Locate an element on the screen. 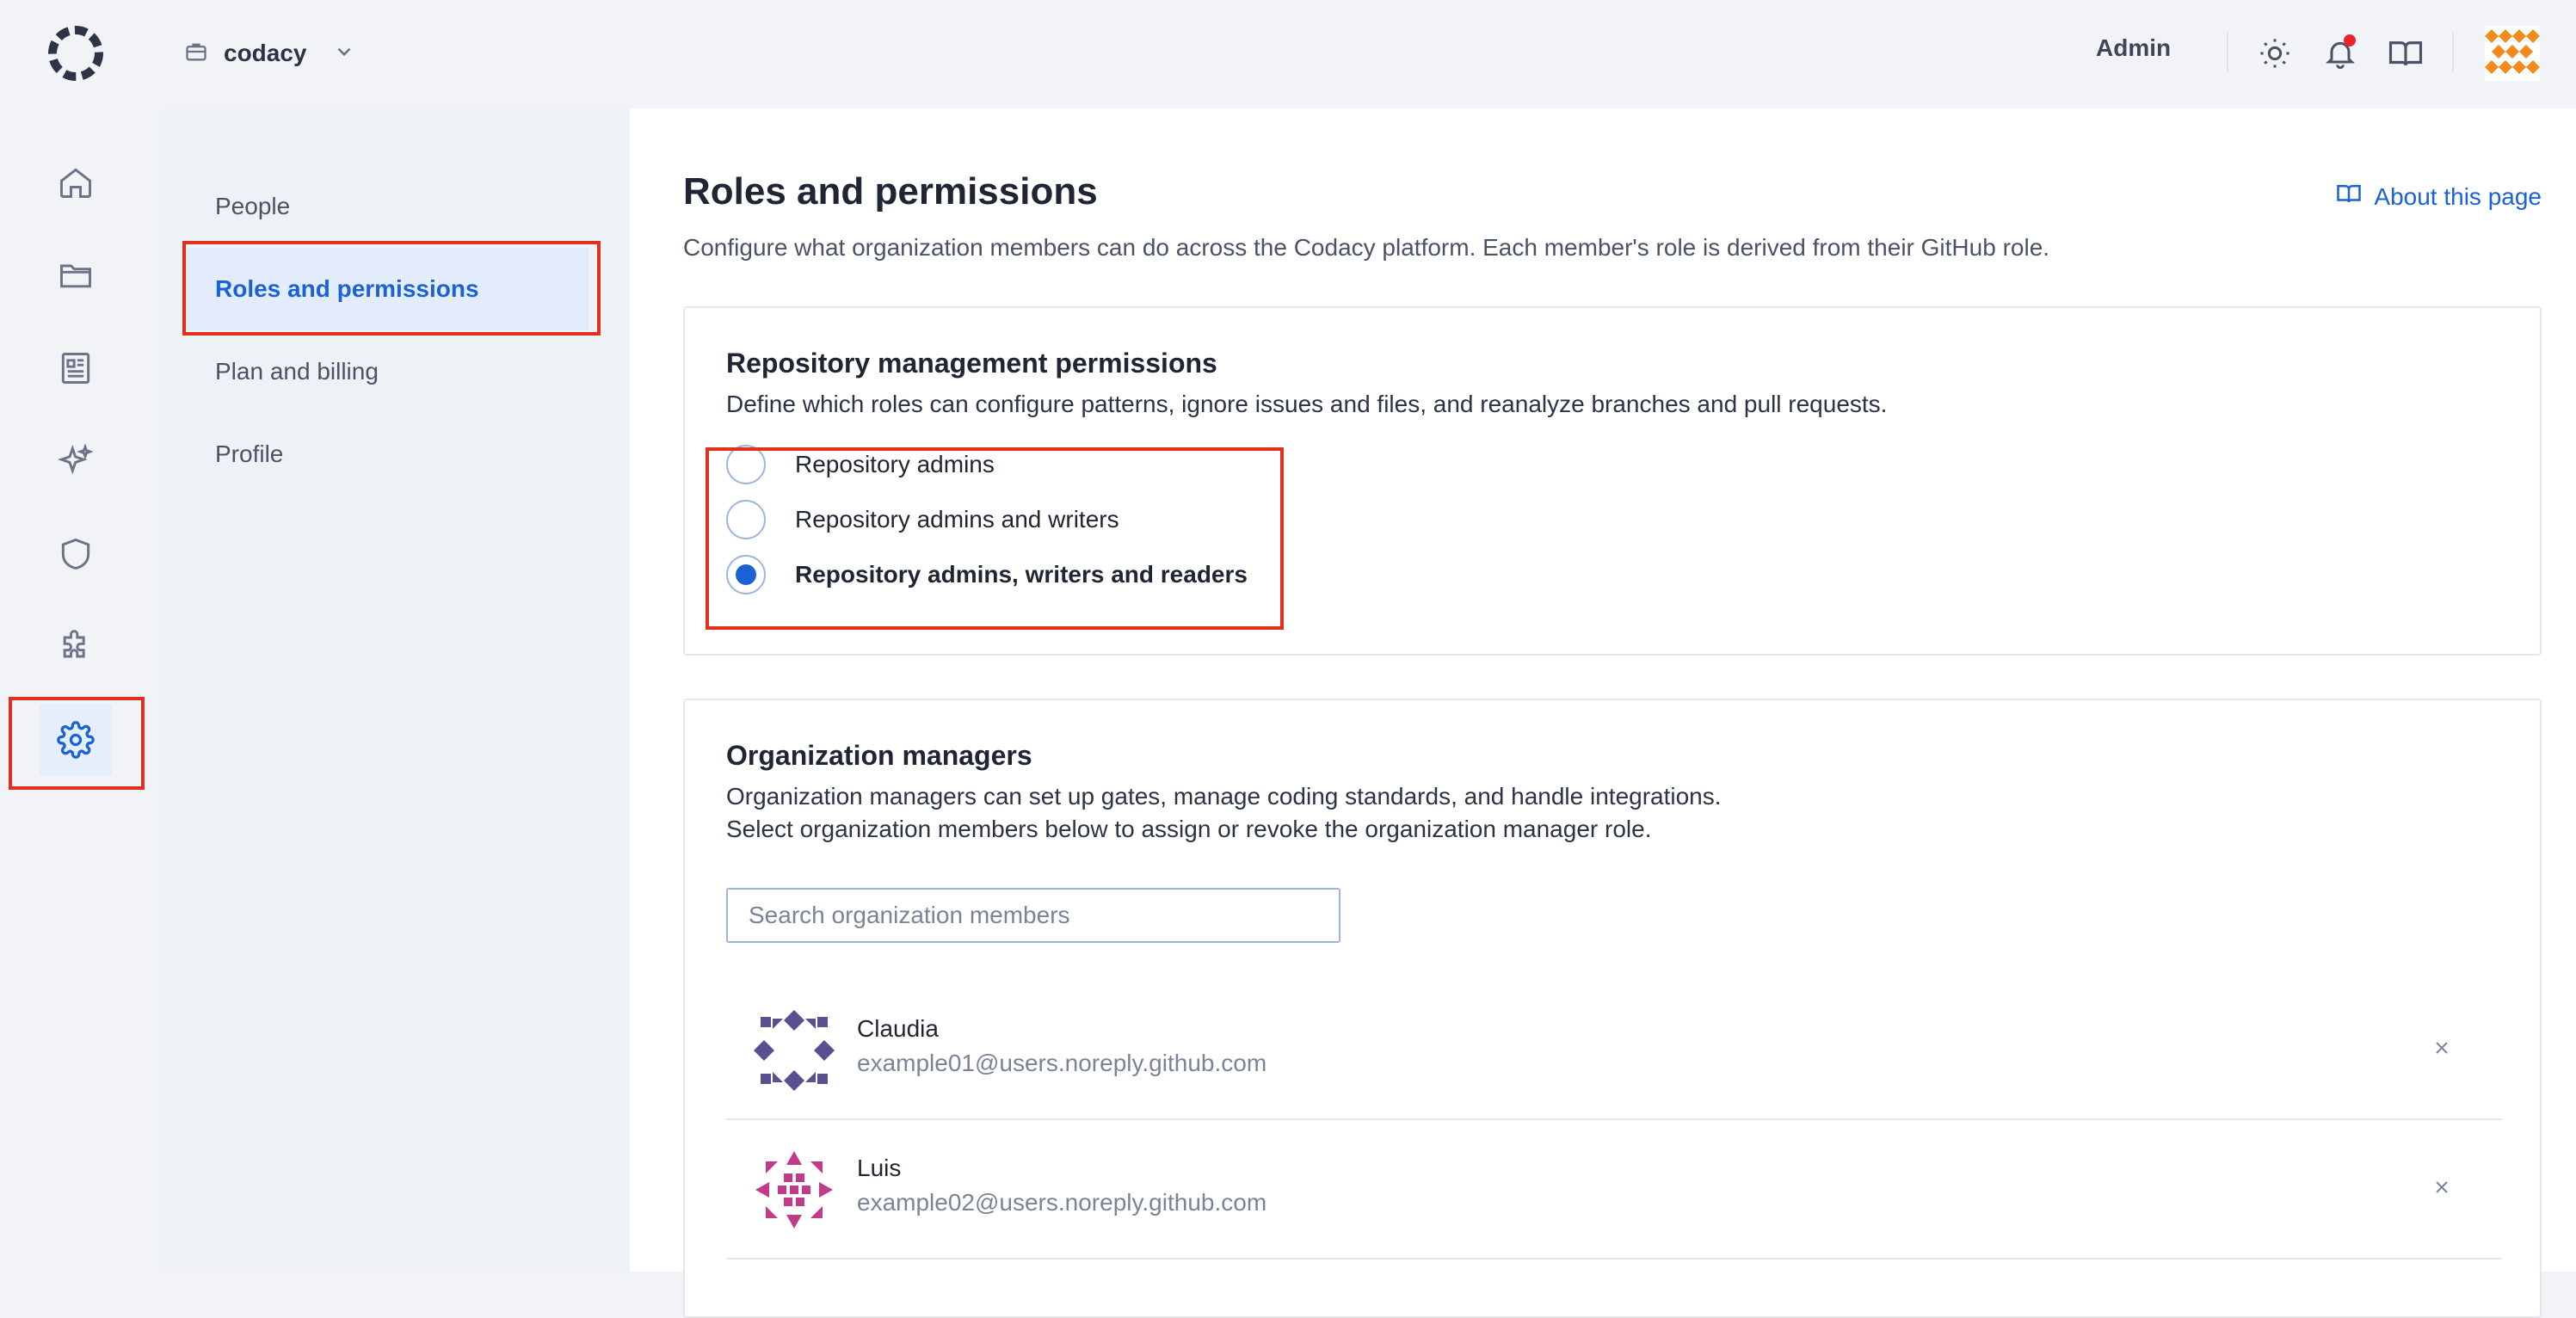 The height and width of the screenshot is (1318, 2576). notification-dot is located at coordinates (2350, 40).